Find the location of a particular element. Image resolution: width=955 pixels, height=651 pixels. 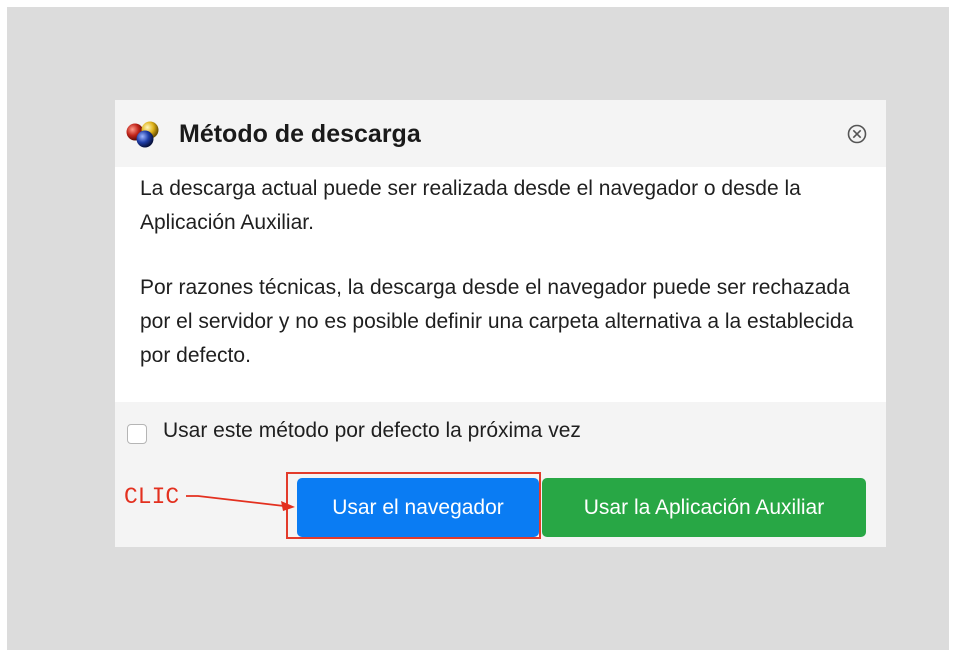

annotation-arrow-icon is located at coordinates (240, 503).